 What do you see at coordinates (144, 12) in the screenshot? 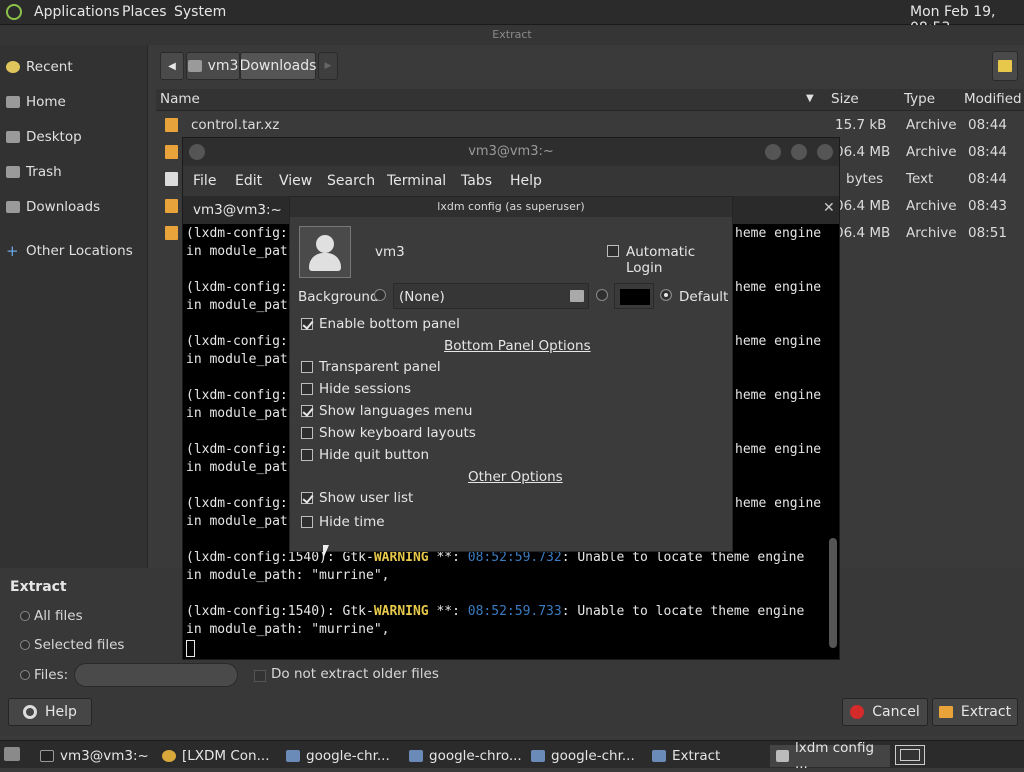
I see `places-menu: Places` at bounding box center [144, 12].